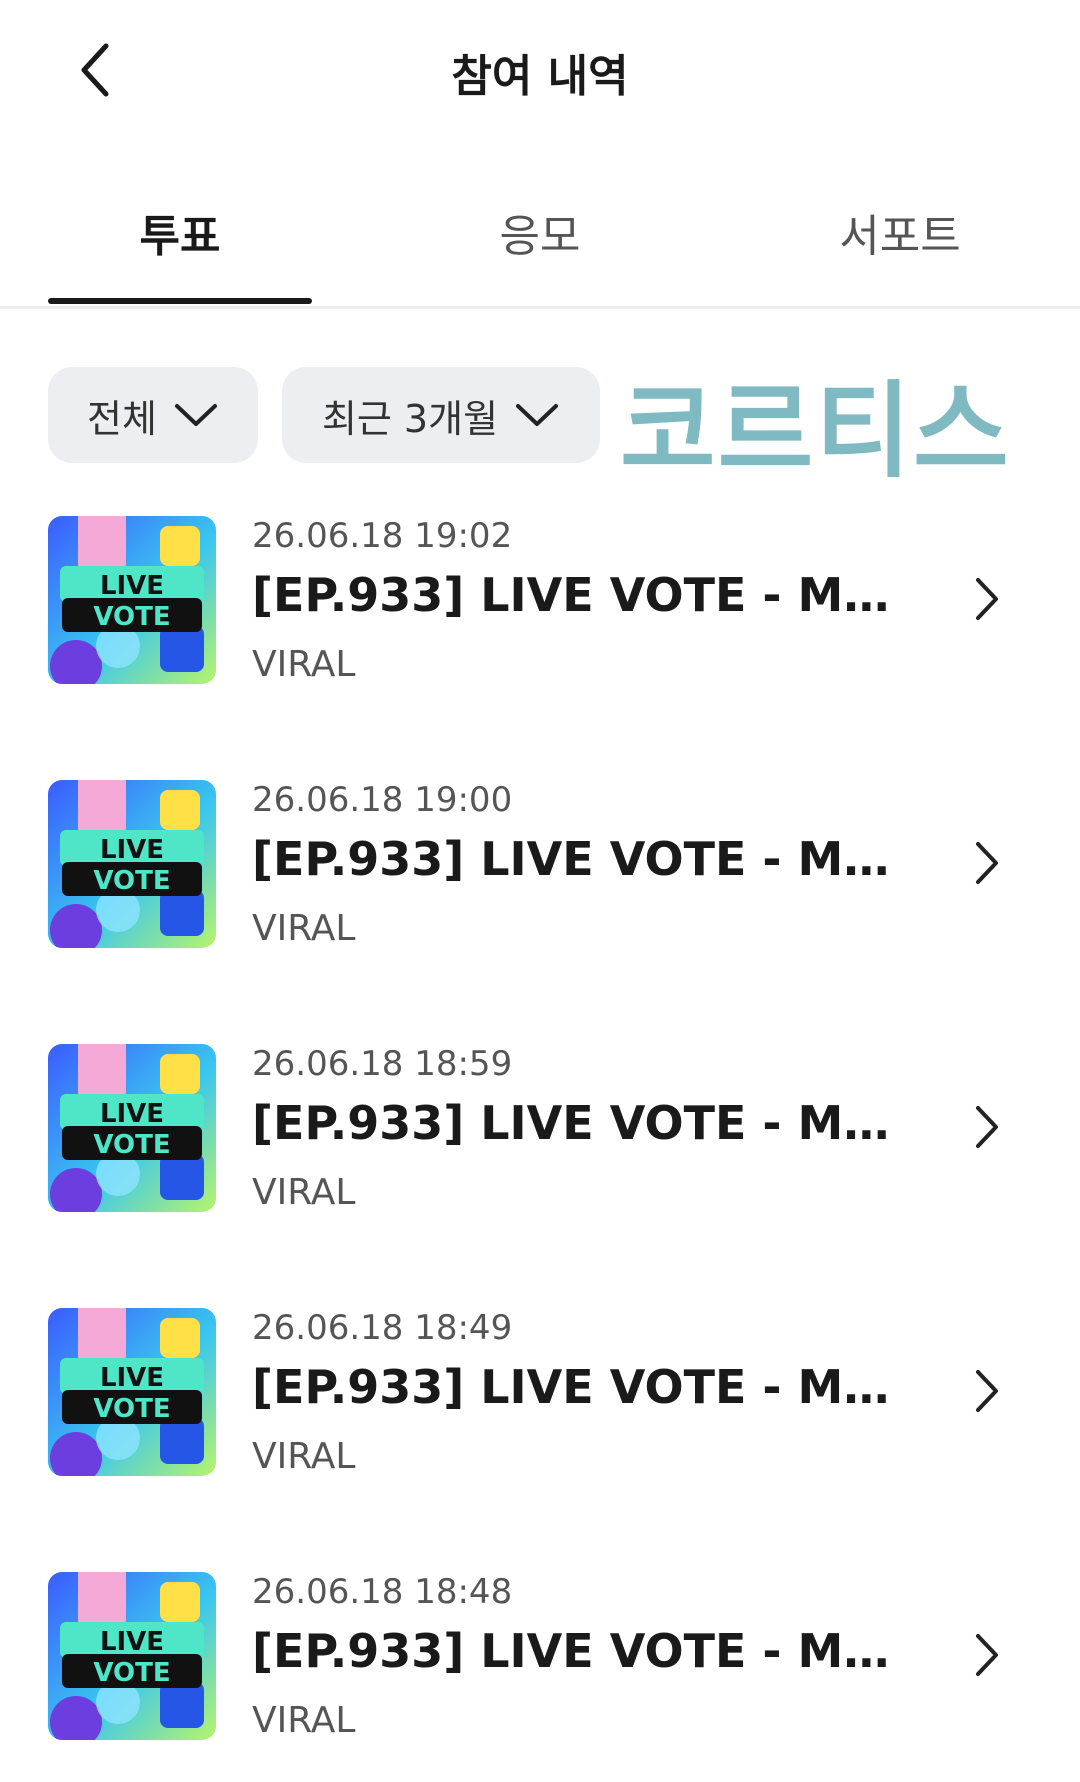 The width and height of the screenshot is (1080, 1782). What do you see at coordinates (815, 431) in the screenshot?
I see `watermark-text: 코르티스` at bounding box center [815, 431].